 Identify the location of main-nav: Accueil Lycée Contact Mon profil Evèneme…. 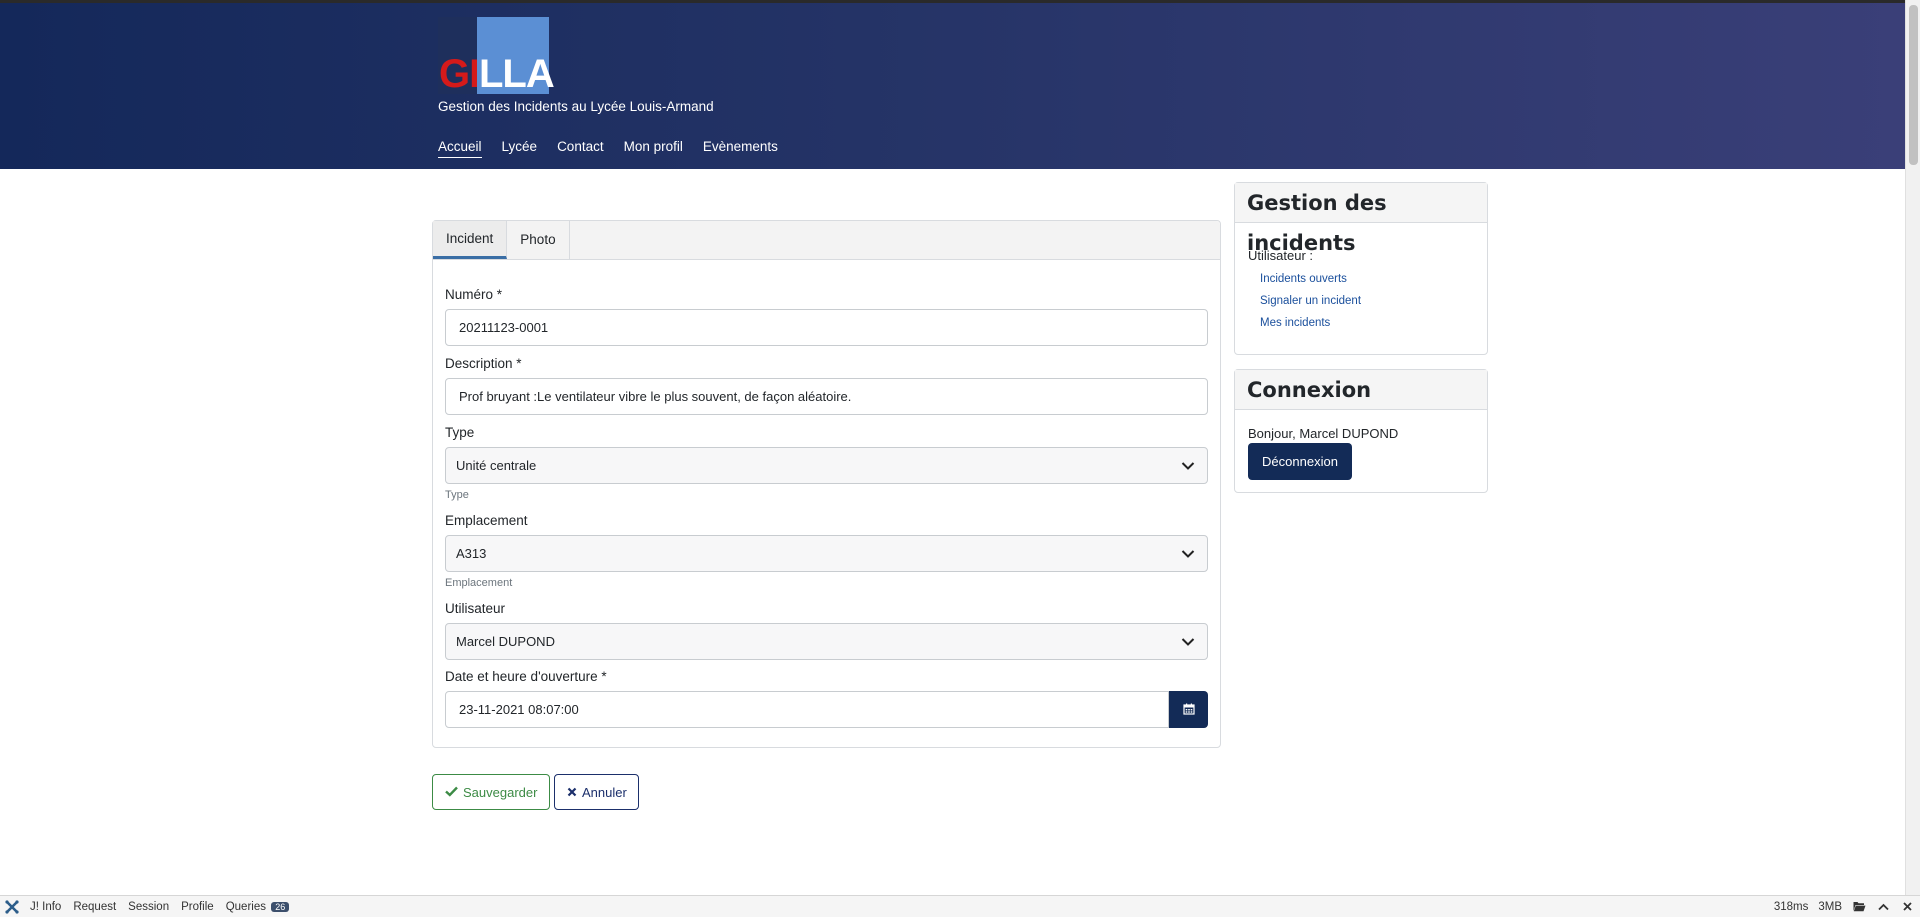
(608, 148).